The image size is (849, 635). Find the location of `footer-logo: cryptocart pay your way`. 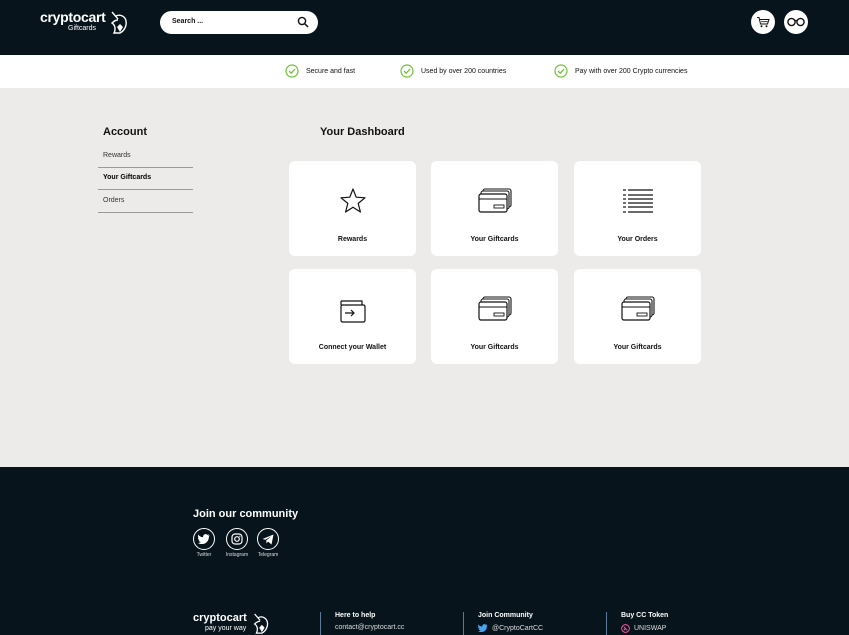

footer-logo: cryptocart pay your way is located at coordinates (231, 623).